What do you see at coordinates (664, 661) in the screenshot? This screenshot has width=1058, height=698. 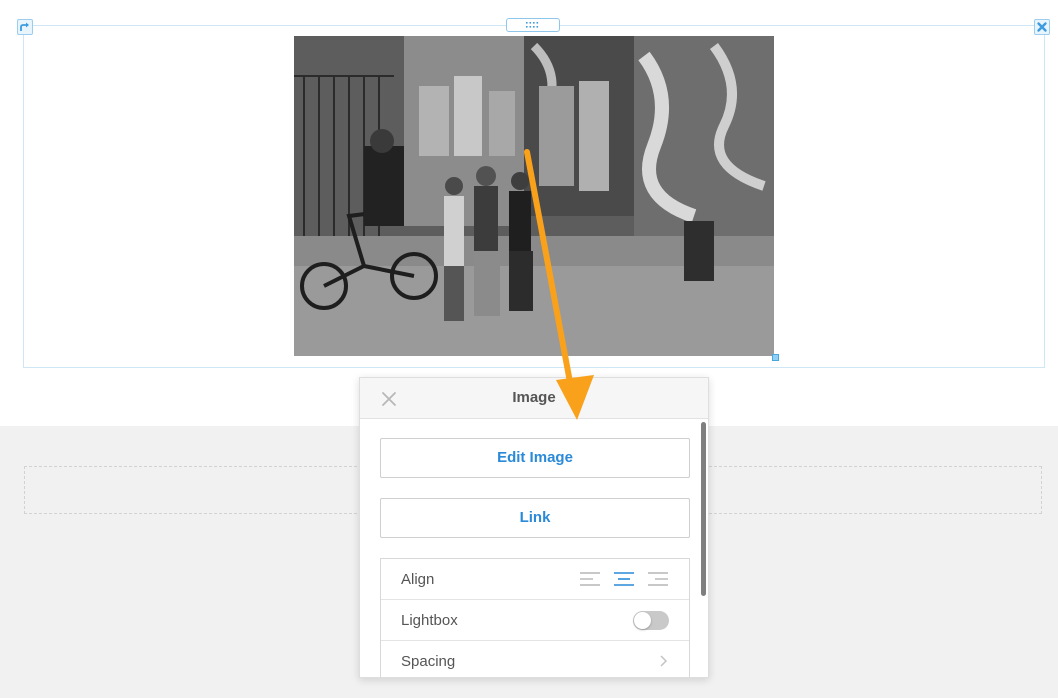 I see `chevron-right-icon` at bounding box center [664, 661].